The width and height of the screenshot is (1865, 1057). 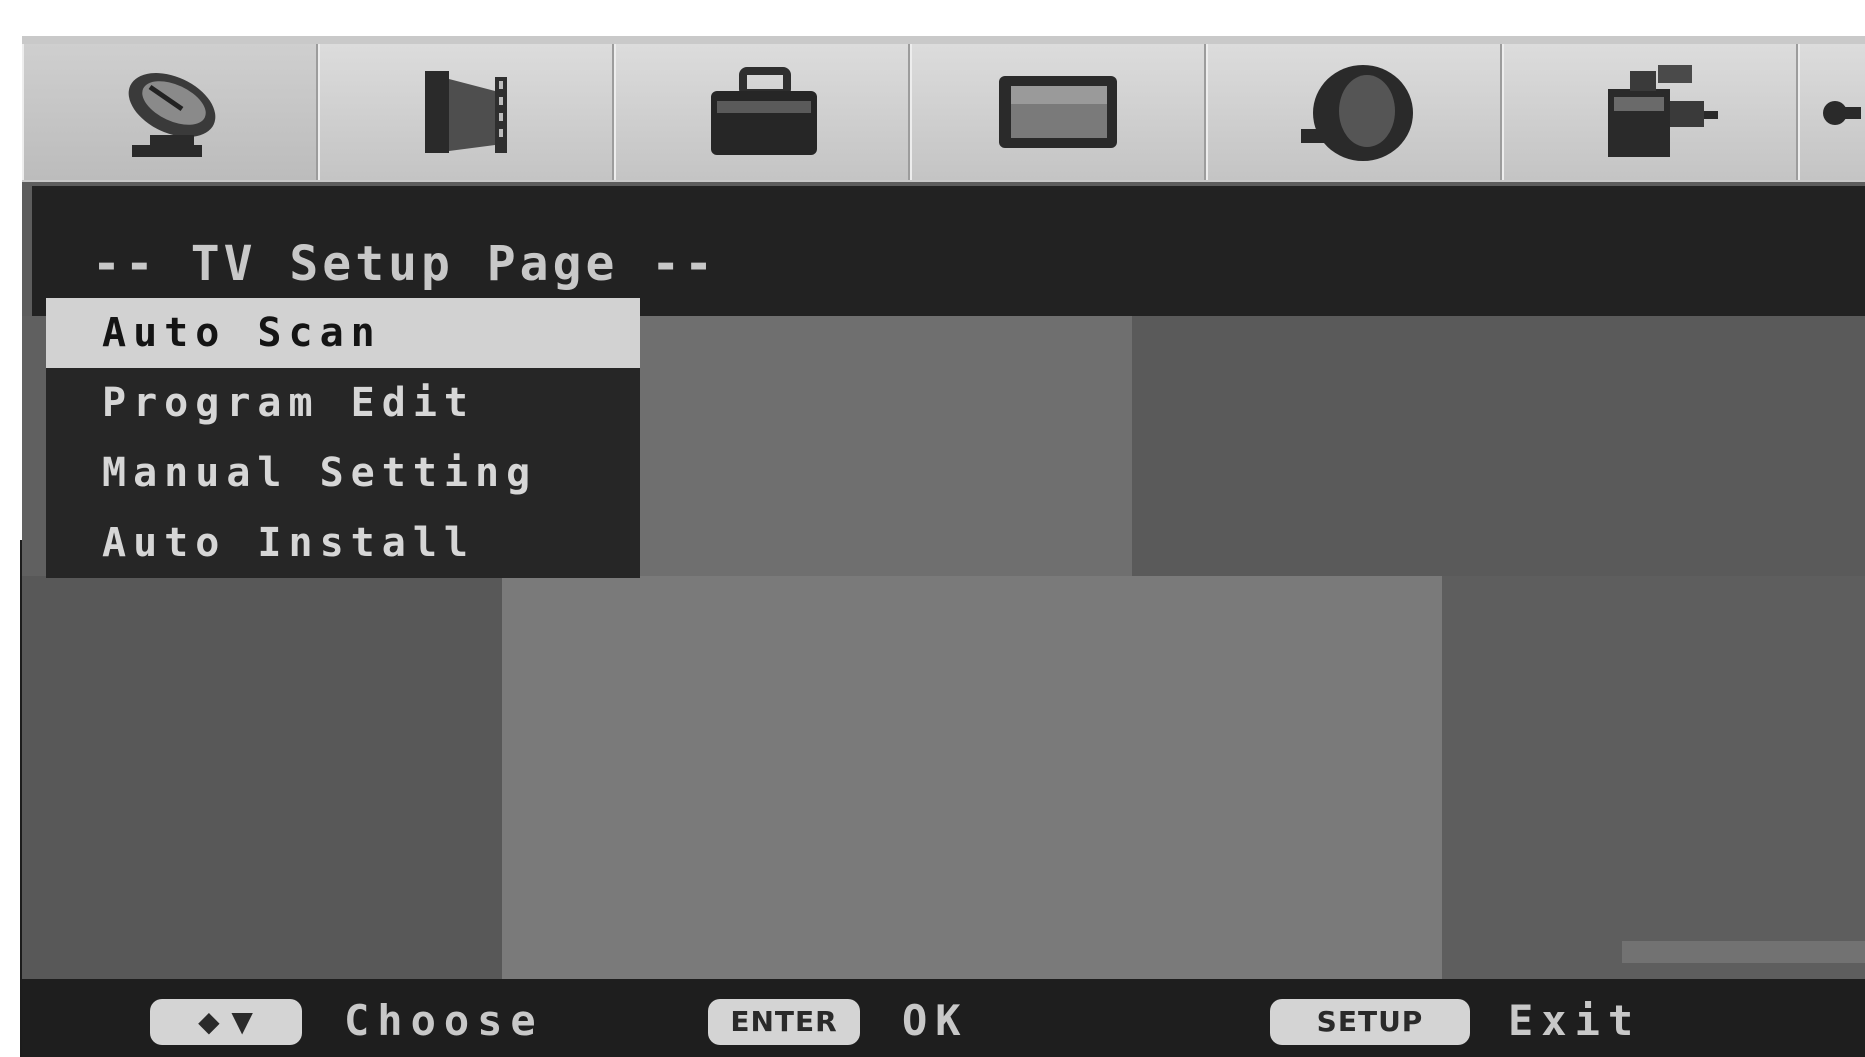 I want to click on film-reel-icon, so click(x=466, y=112).